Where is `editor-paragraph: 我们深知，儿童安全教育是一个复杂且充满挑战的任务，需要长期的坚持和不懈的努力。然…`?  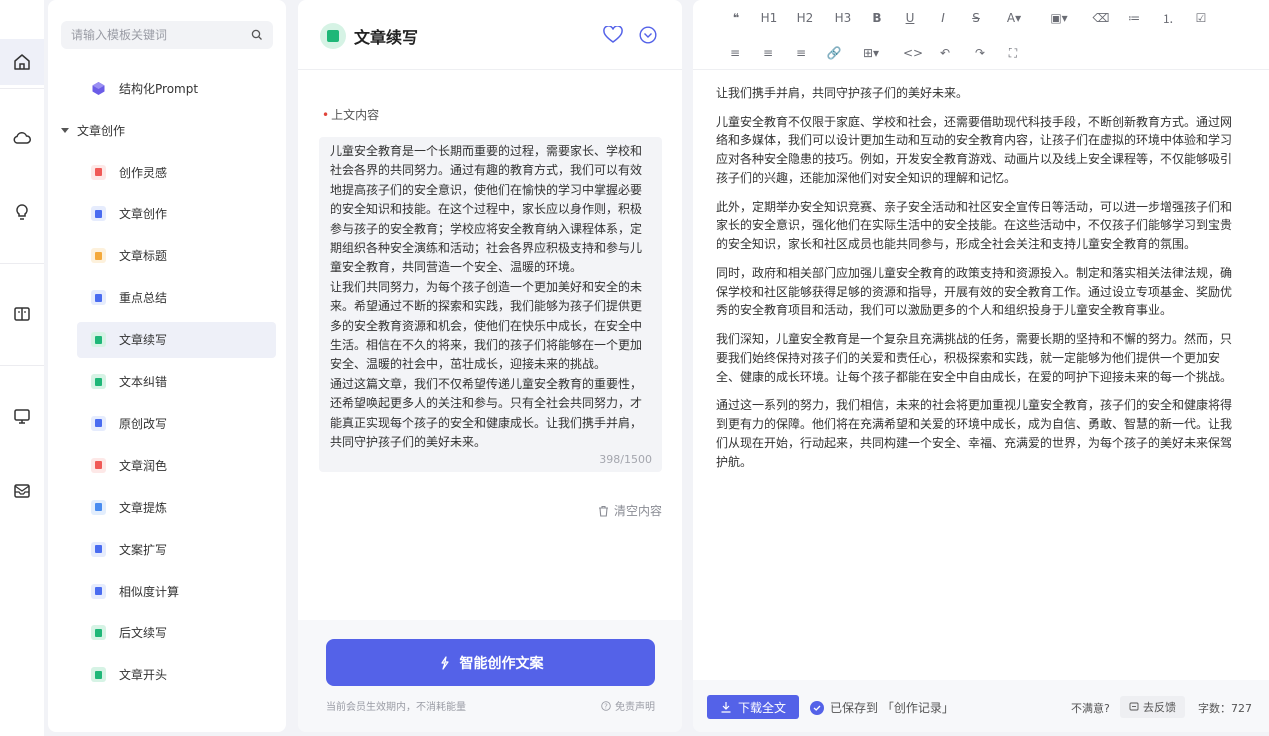 editor-paragraph: 我们深知，儿童安全教育是一个复杂且充满挑战的任务，需要长期的坚持和不懈的努力。然… is located at coordinates (979, 358).